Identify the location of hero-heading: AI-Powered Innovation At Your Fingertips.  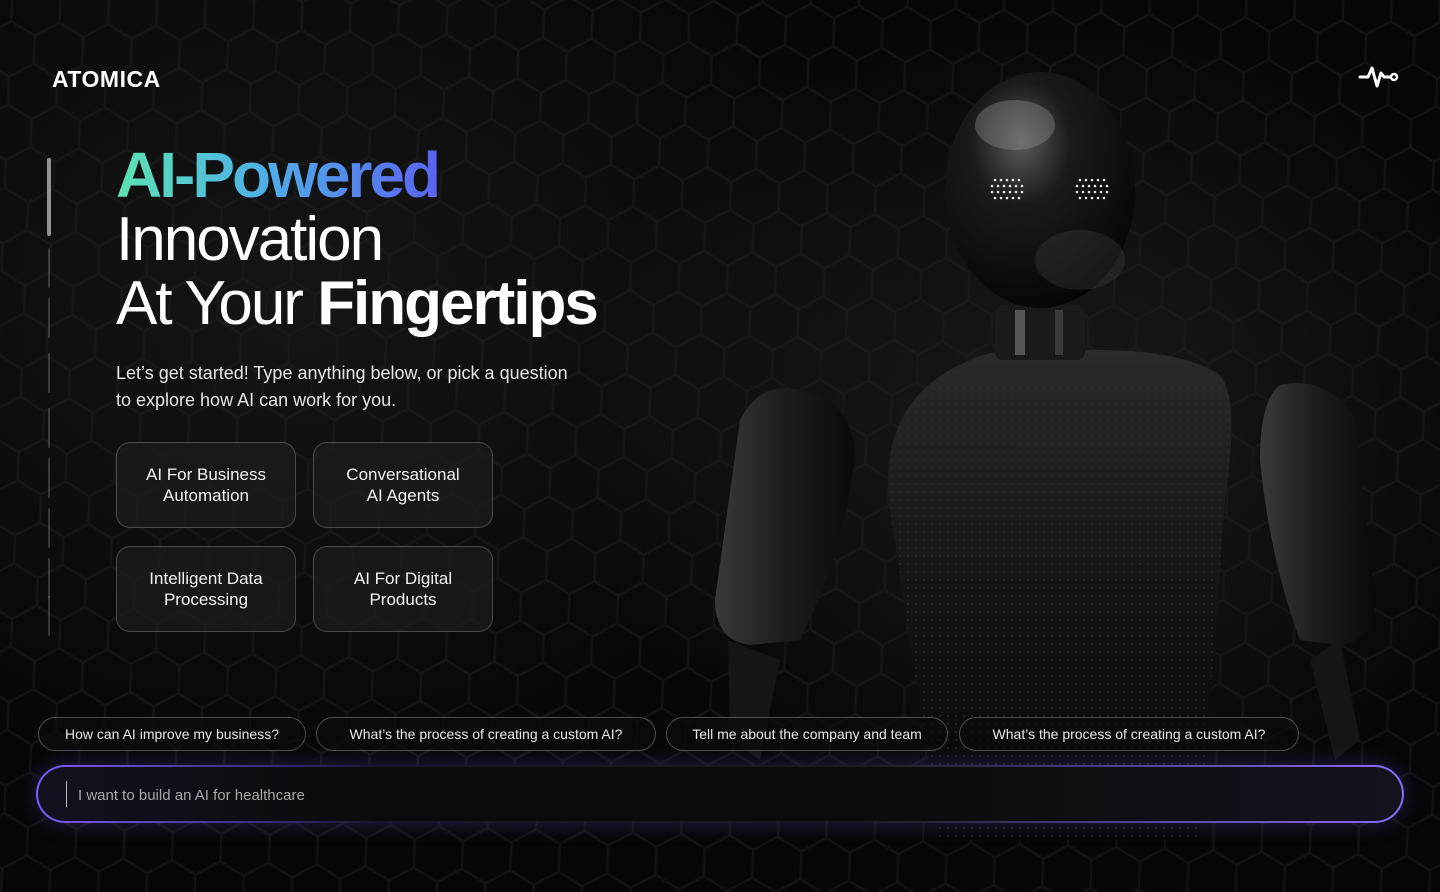
(357, 238).